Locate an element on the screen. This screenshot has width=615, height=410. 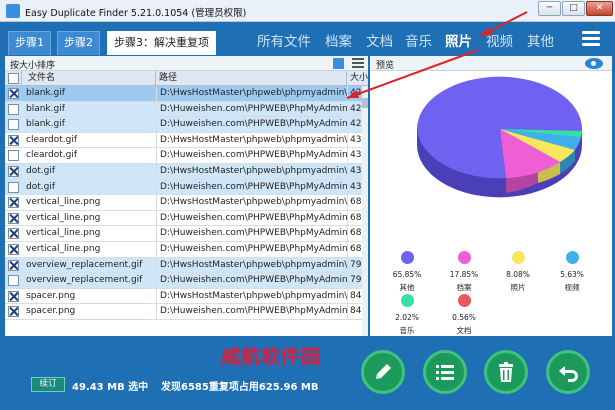
legend-pct: 5.63% is located at coordinates (572, 274).